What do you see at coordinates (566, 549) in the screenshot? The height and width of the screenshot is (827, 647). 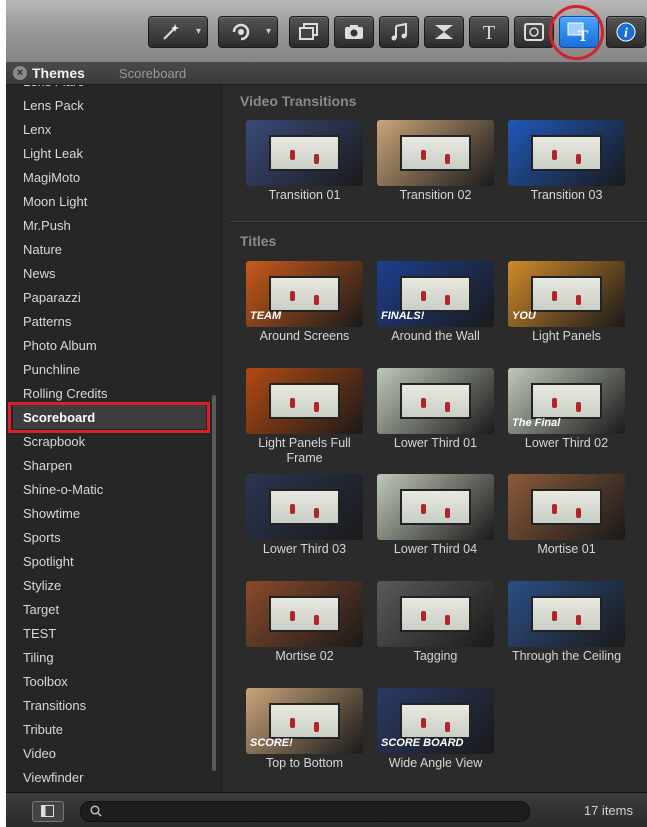 I see `tile-label: Mortise 01` at bounding box center [566, 549].